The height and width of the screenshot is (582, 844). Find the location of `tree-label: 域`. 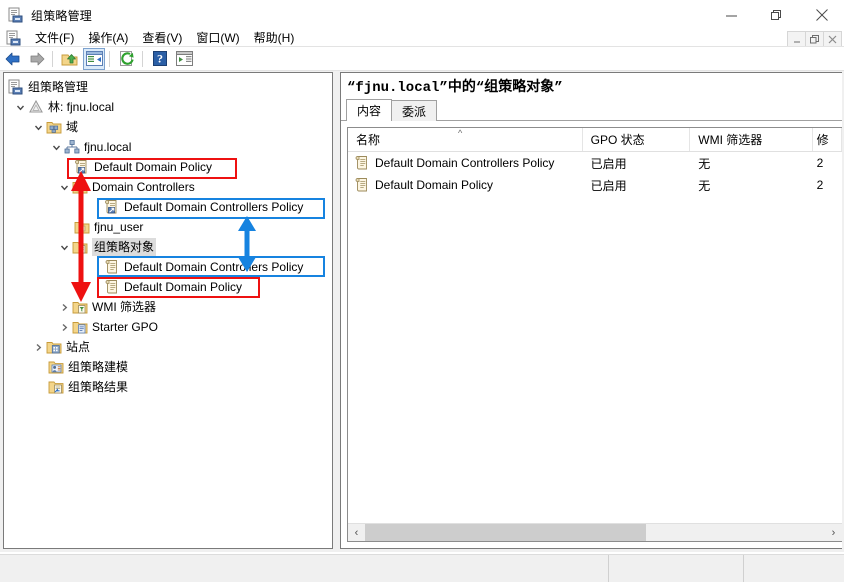

tree-label: 域 is located at coordinates (72, 127).